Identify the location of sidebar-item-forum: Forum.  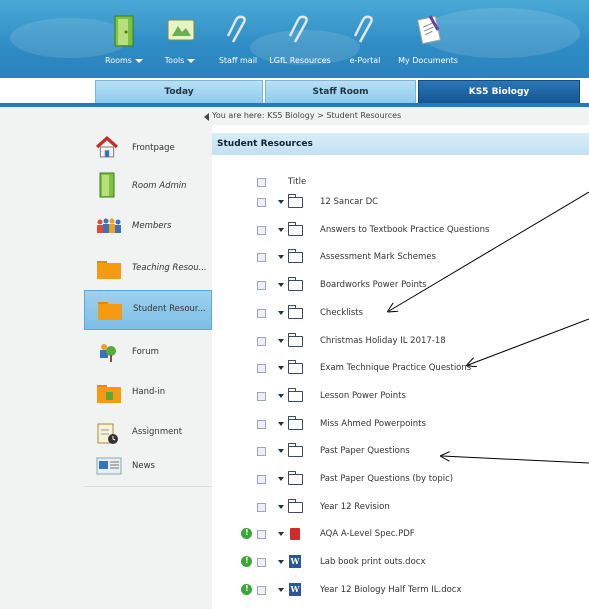
(148, 353).